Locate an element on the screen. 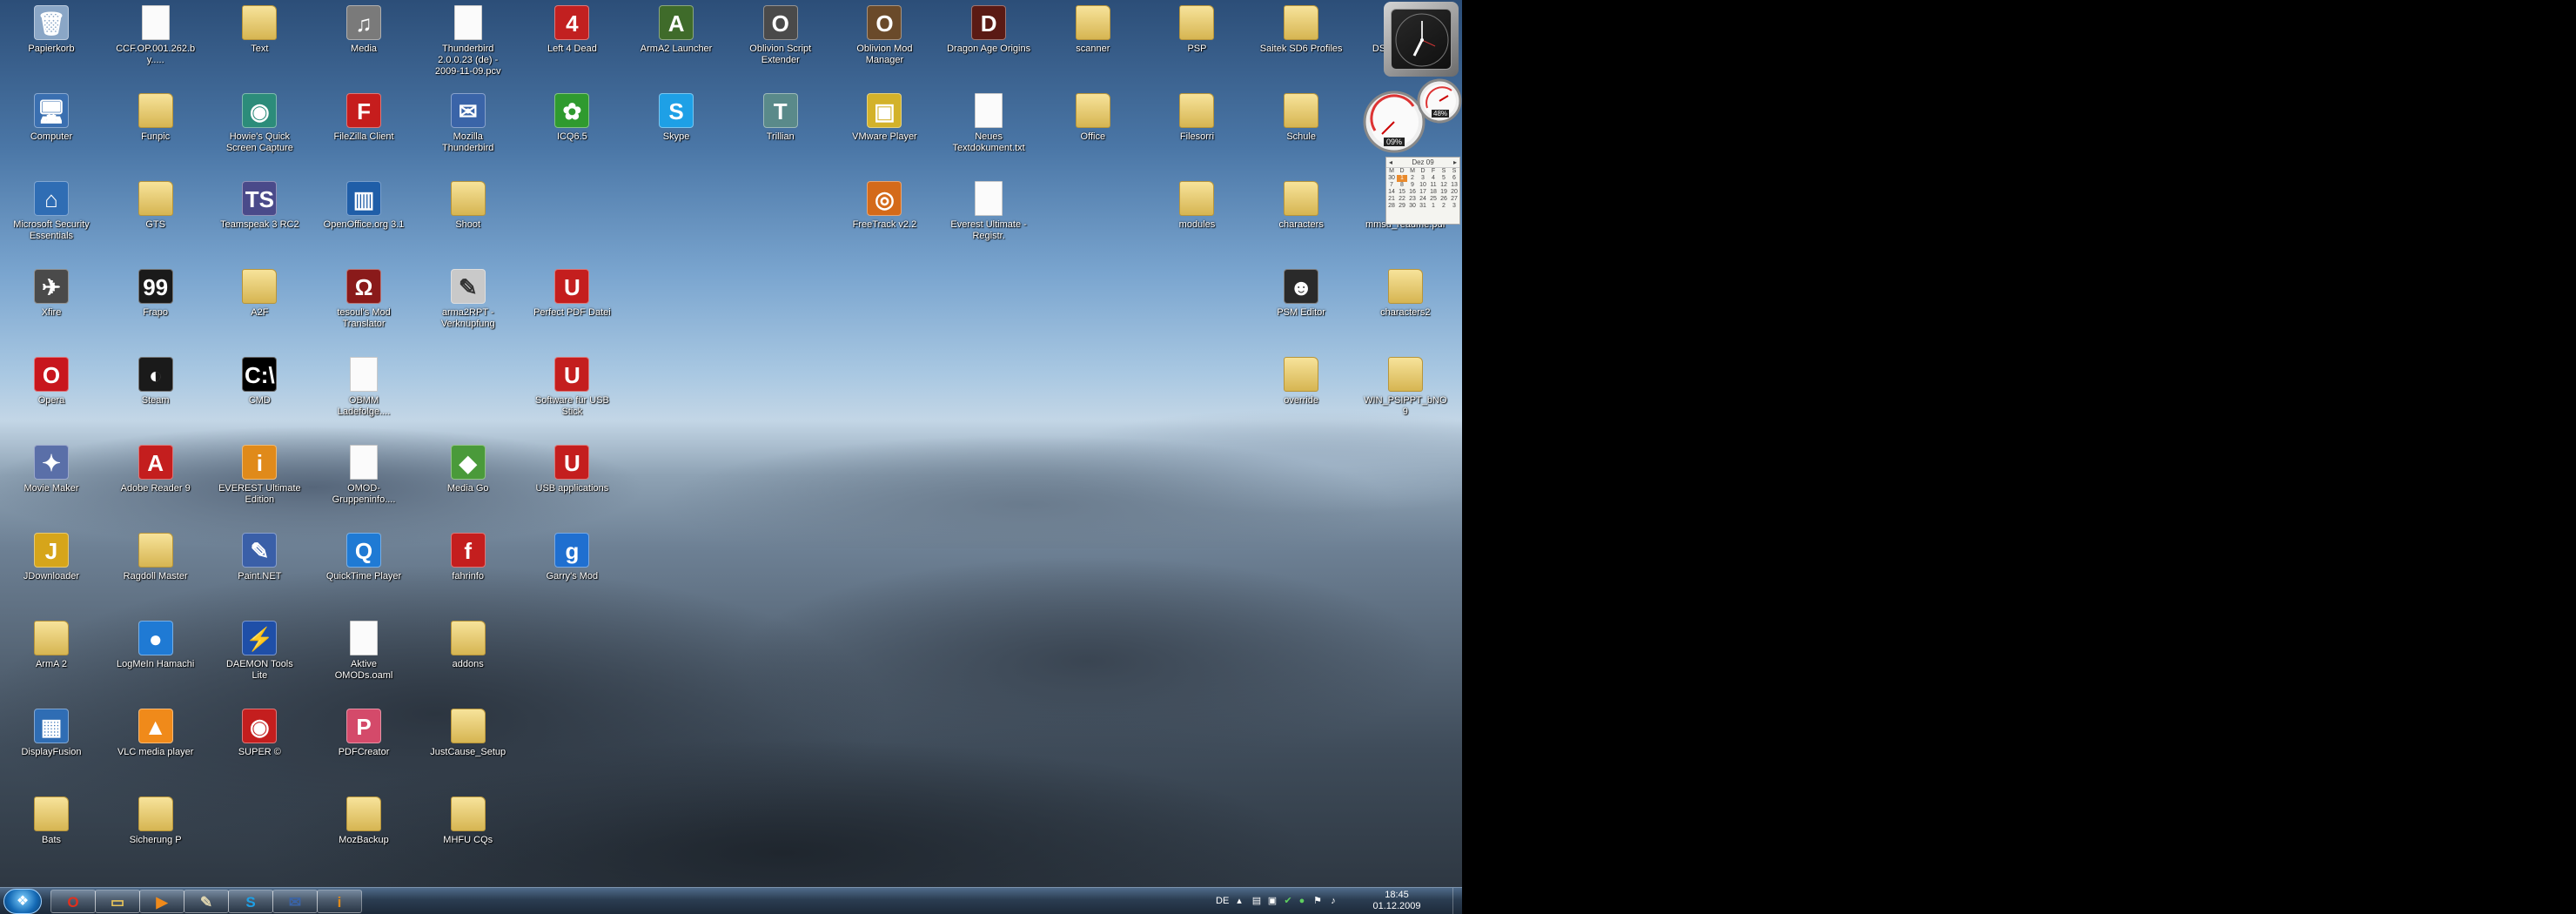  show-hidden-icons-icon: ▴ is located at coordinates (1239, 901).